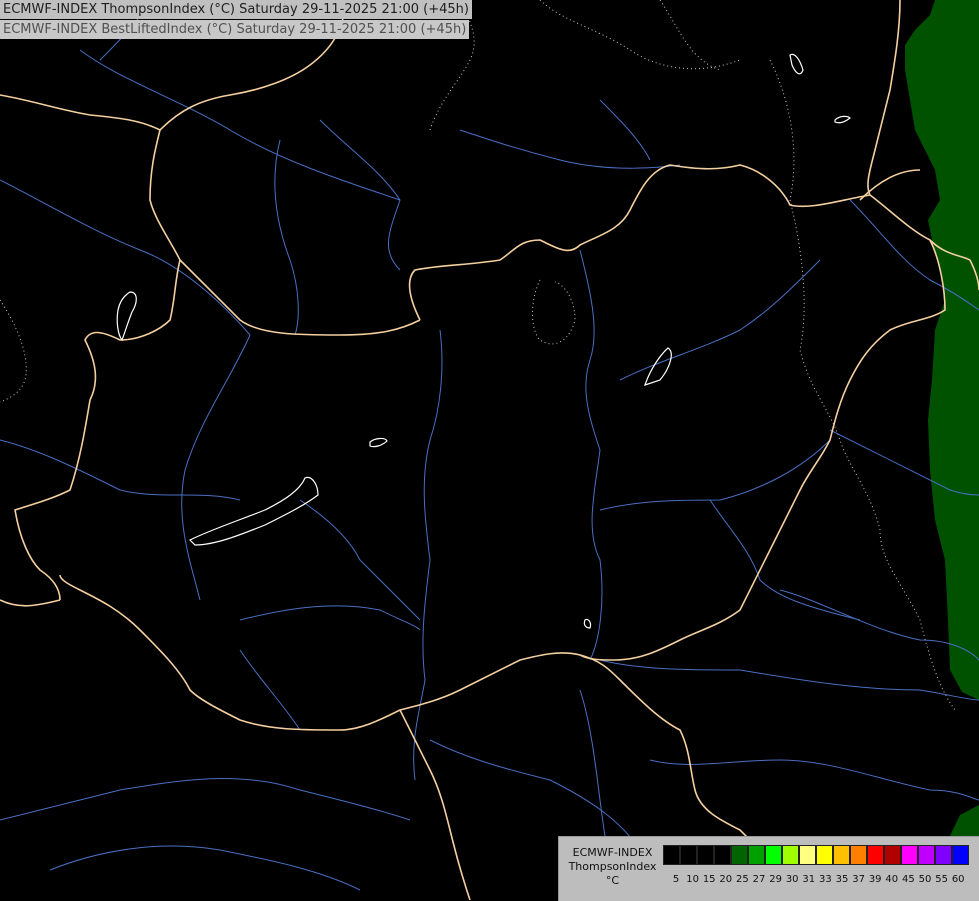 Image resolution: width=979 pixels, height=901 pixels. I want to click on legend-tick-label: 27, so click(759, 879).